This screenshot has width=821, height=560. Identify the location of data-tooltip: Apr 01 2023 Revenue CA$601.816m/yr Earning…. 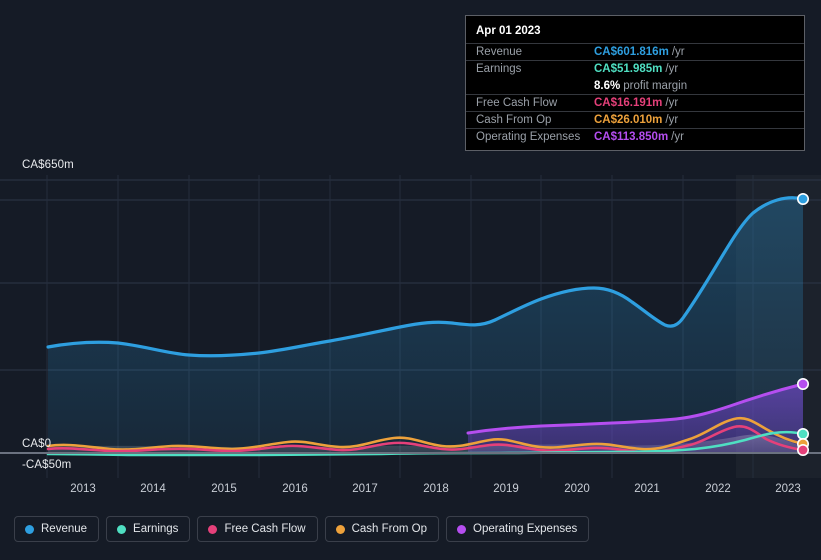
(635, 83).